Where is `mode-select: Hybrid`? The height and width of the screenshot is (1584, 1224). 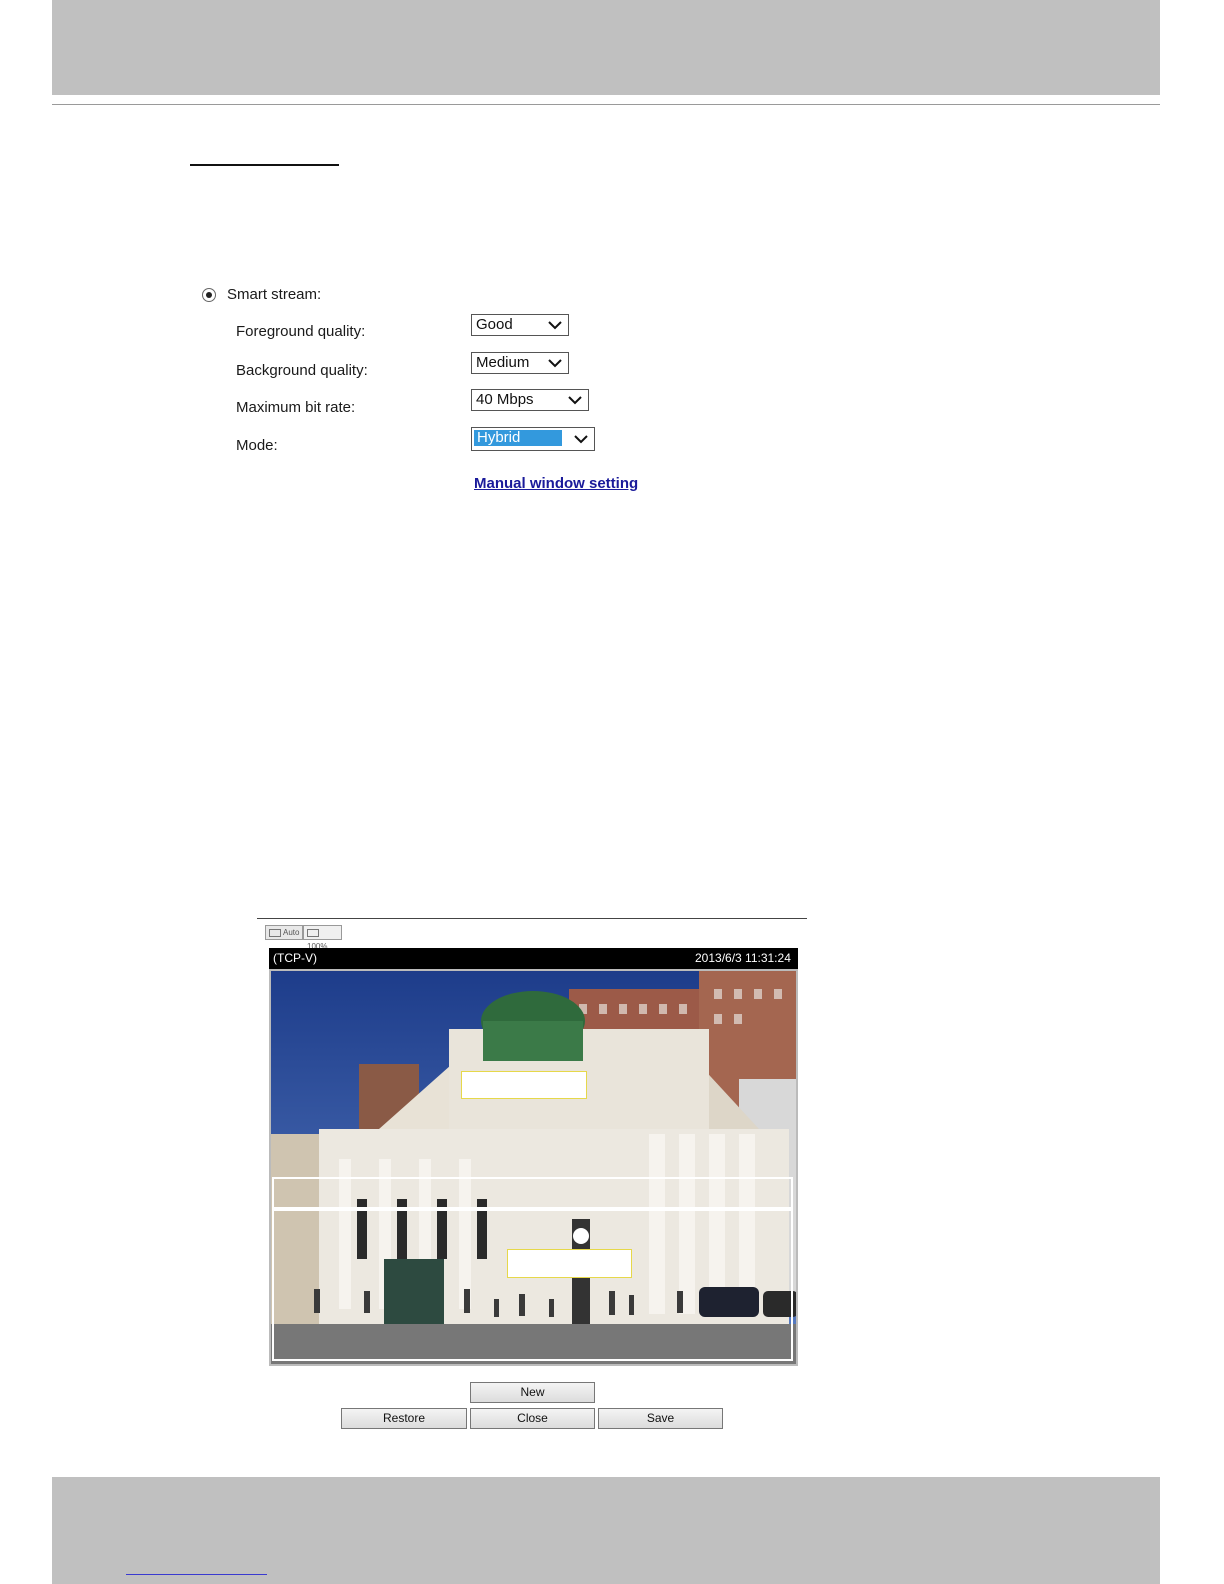
mode-select: Hybrid is located at coordinates (533, 439).